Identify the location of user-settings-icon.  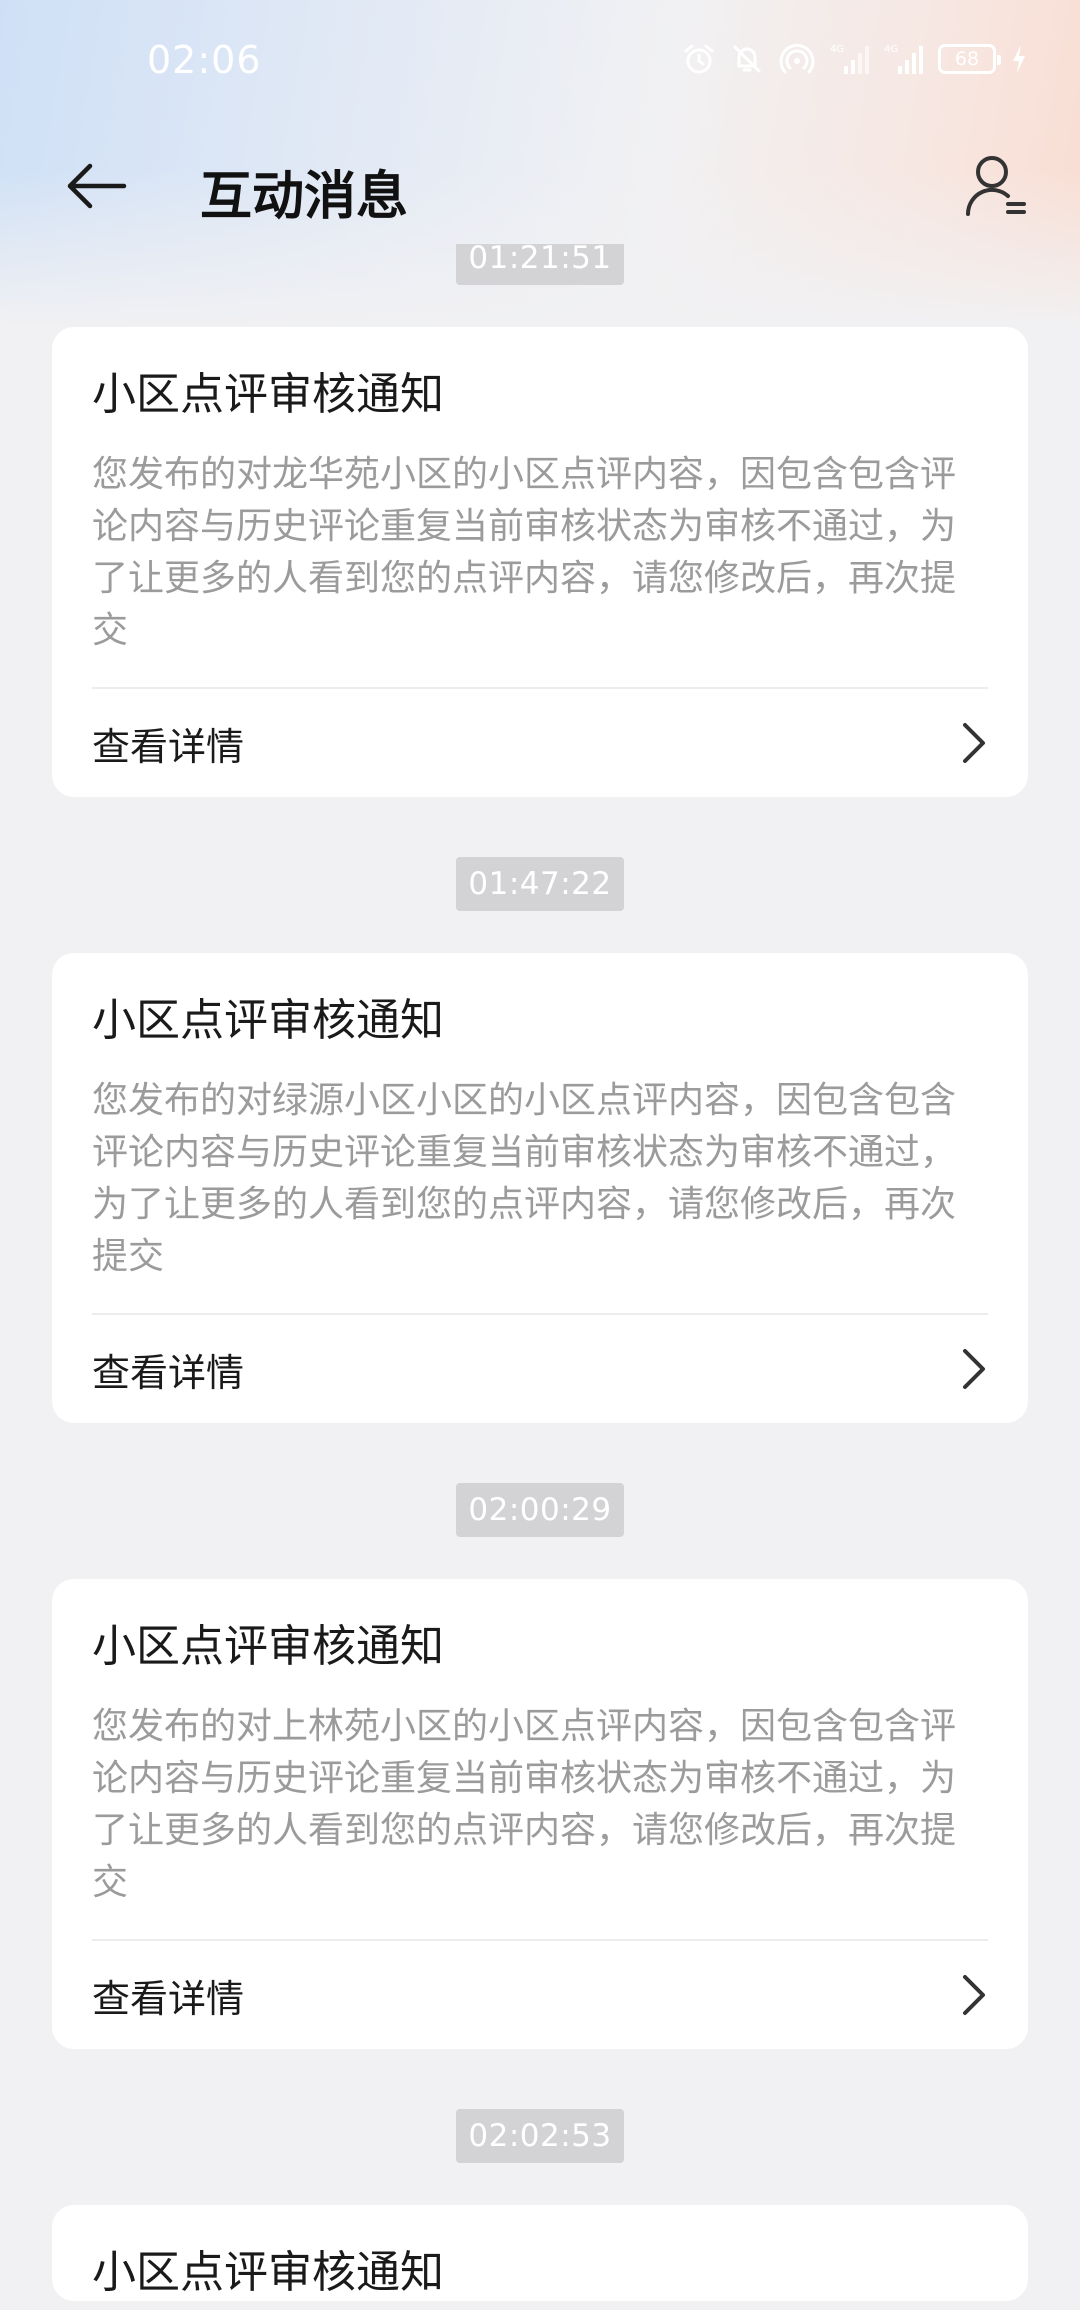
(996, 188).